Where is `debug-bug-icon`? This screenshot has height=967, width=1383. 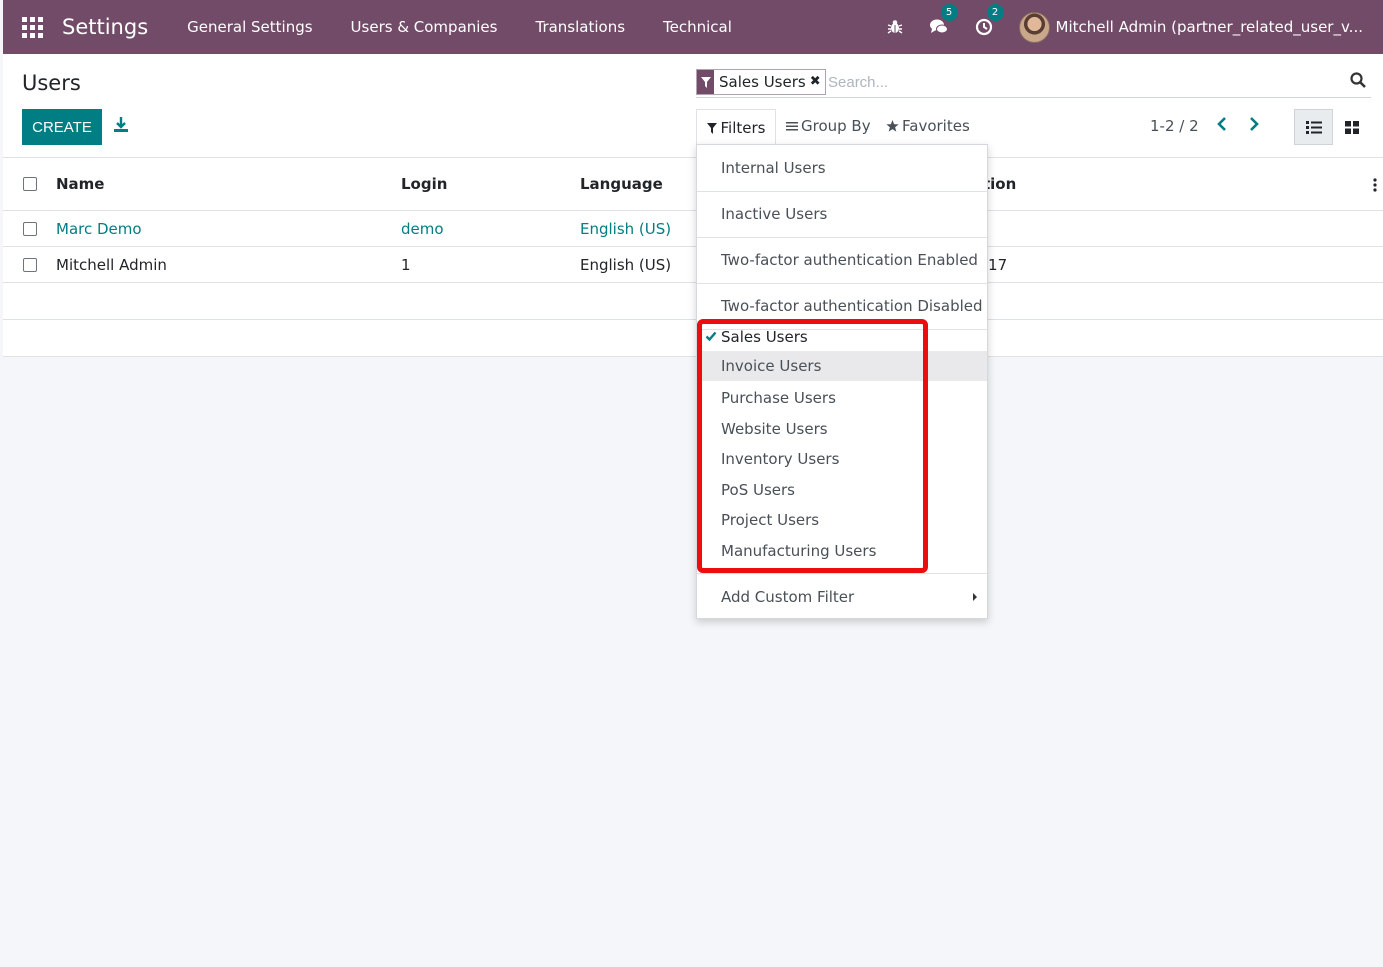 debug-bug-icon is located at coordinates (895, 27).